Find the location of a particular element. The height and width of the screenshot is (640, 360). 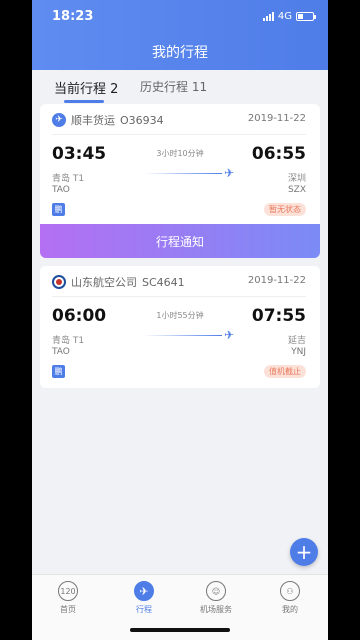

trip-notice-button: 行程通知 is located at coordinates (180, 241).